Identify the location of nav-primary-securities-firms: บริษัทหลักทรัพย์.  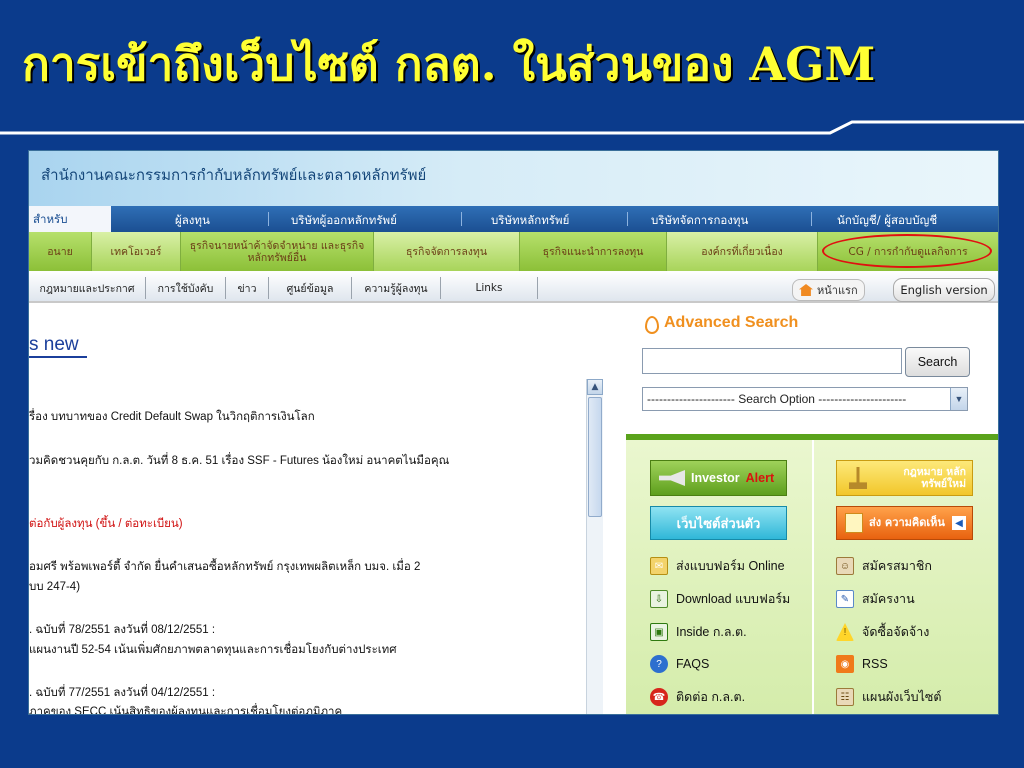
(530, 221).